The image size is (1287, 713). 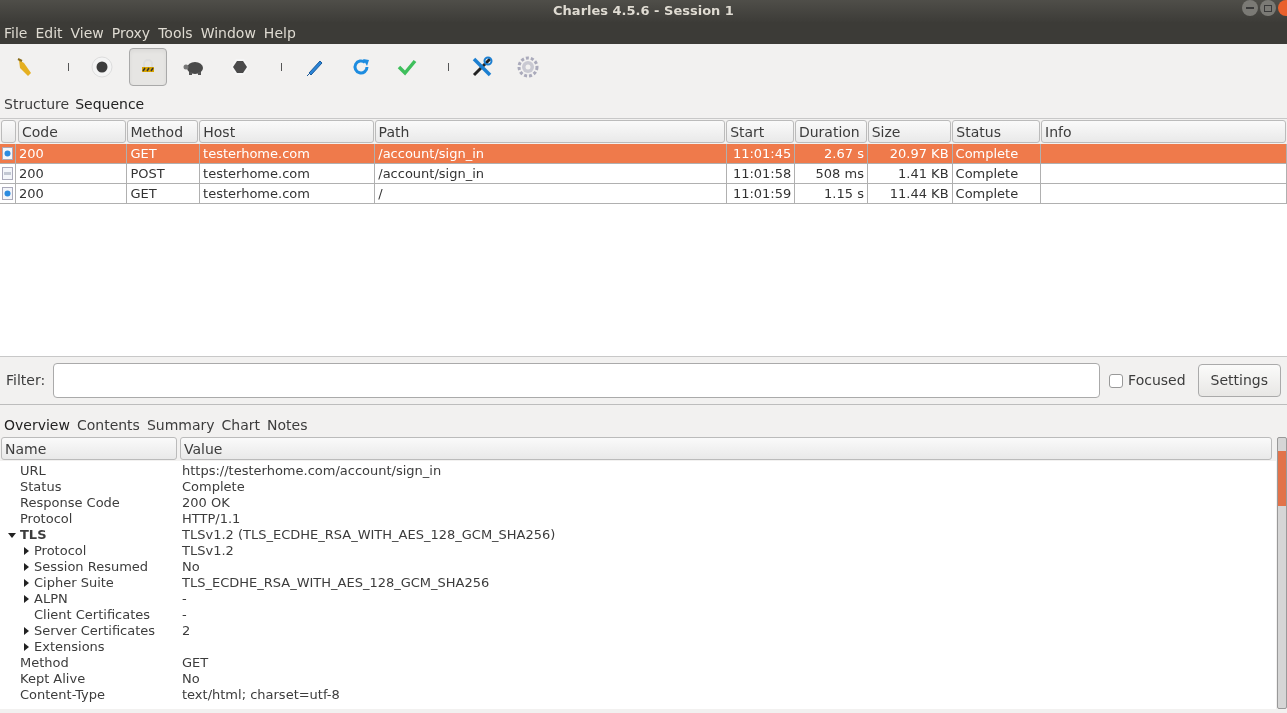 What do you see at coordinates (102, 67) in the screenshot?
I see `record-icon` at bounding box center [102, 67].